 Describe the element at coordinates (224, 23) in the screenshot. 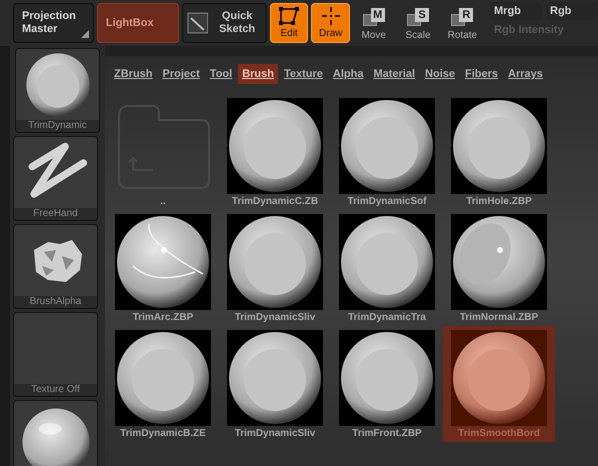

I see `quick-sketch-button: Quick Sketch` at that location.